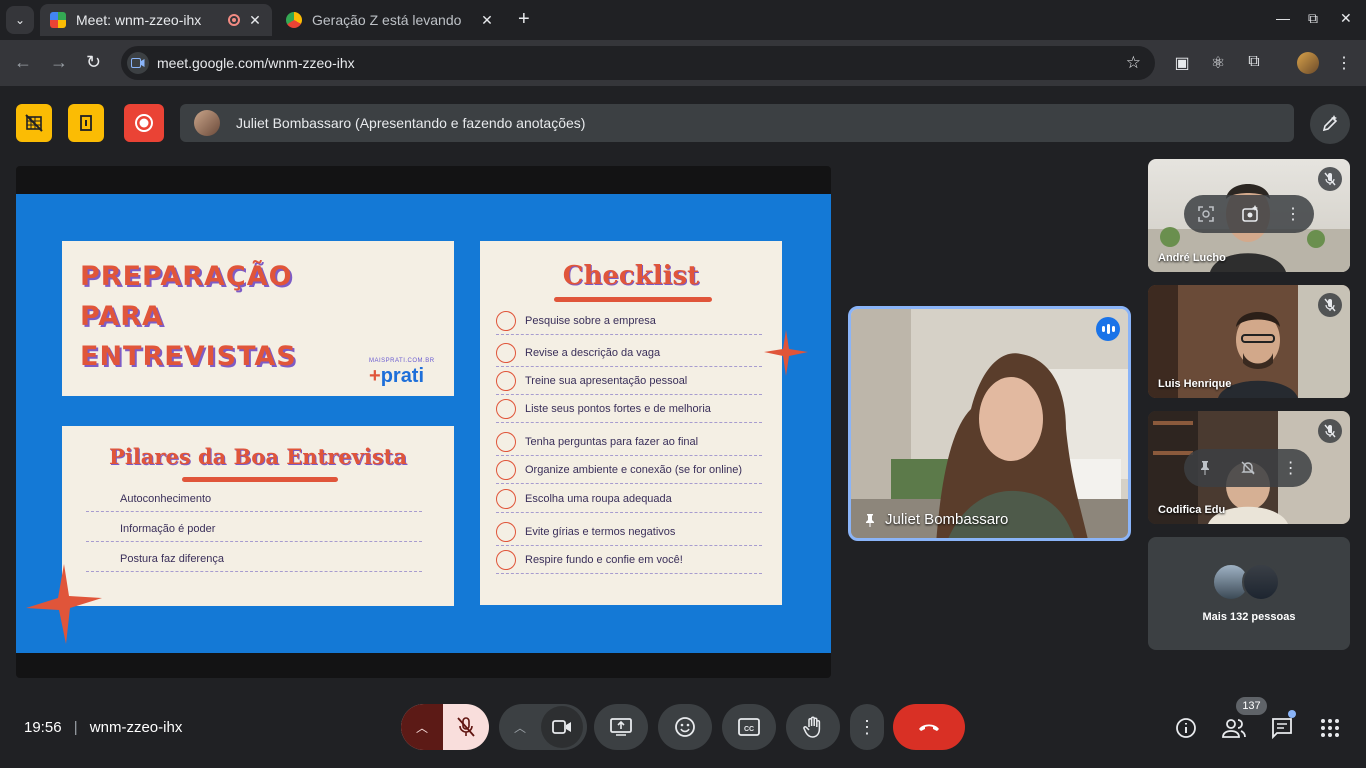 The width and height of the screenshot is (1366, 768). What do you see at coordinates (1282, 728) in the screenshot?
I see `chat-icon` at bounding box center [1282, 728].